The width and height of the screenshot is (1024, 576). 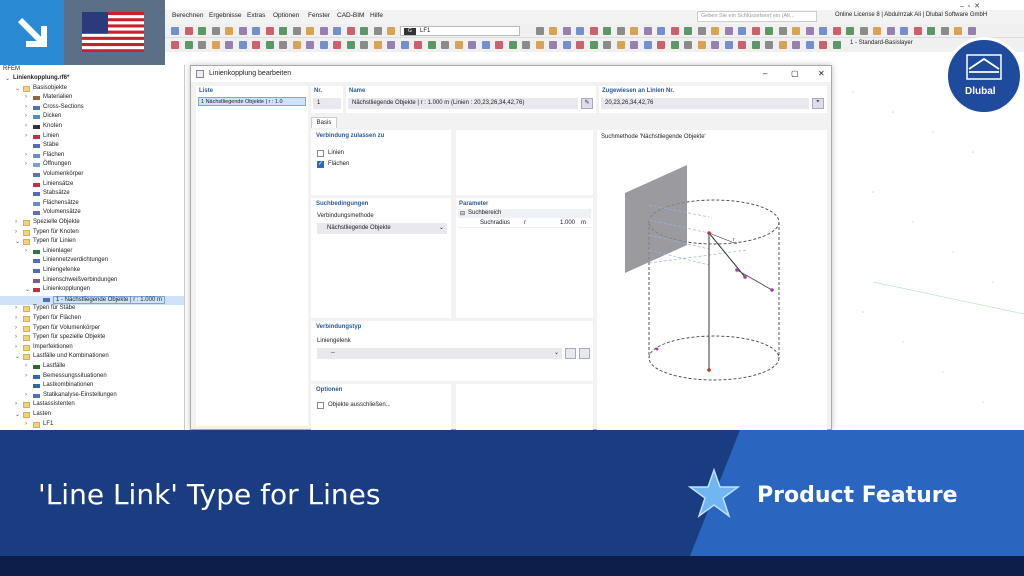 I want to click on menu-ergebnisse: Ergebnisse, so click(x=225, y=15).